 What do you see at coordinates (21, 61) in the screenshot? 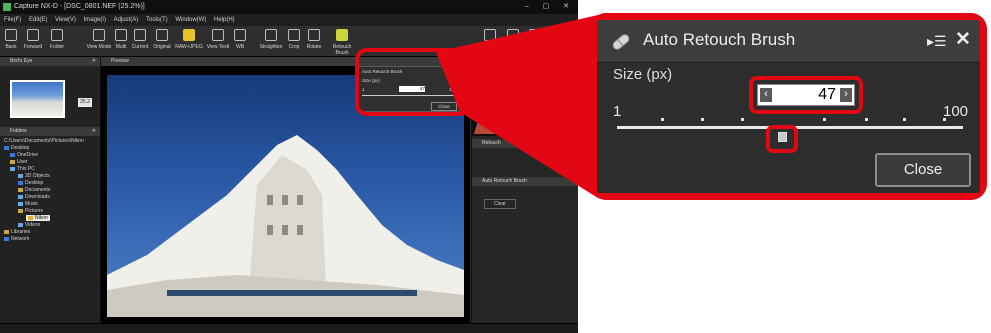
I see `birds-eye-title: Bird's Eye` at bounding box center [21, 61].